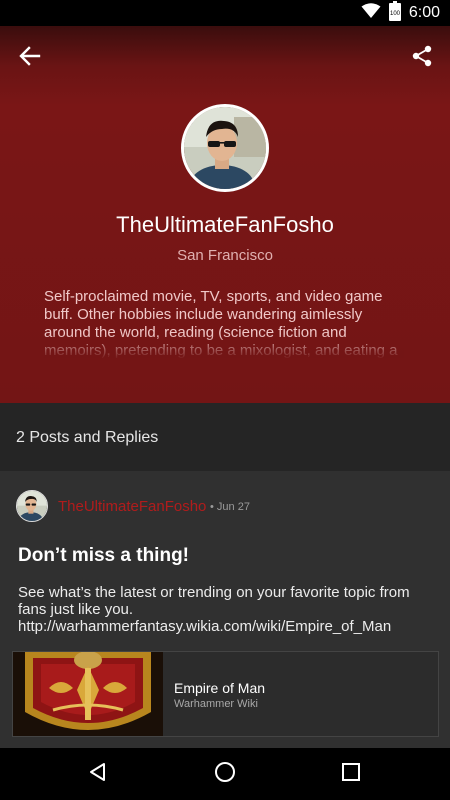  I want to click on share-icon, so click(422, 58).